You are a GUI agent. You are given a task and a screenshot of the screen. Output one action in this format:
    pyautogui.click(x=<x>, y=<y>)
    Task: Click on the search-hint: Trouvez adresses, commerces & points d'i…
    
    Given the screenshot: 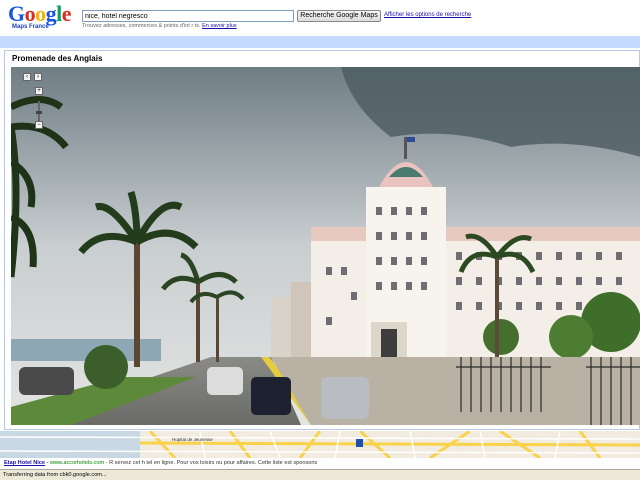 What is the action you would take?
    pyautogui.click(x=159, y=26)
    